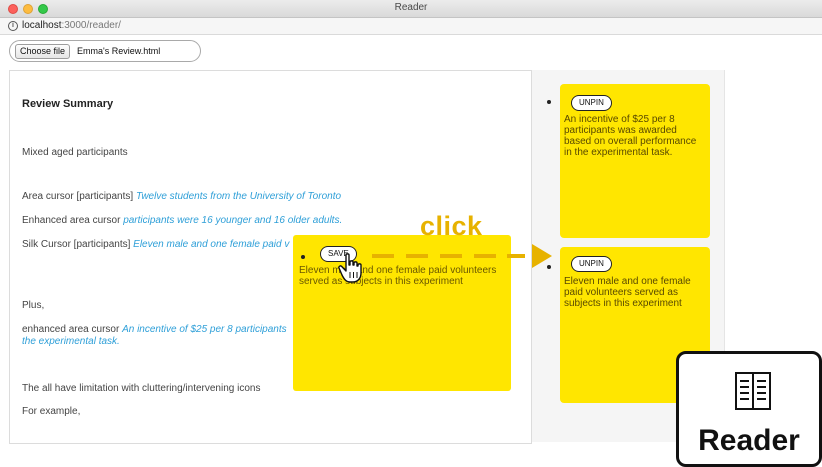 The width and height of the screenshot is (822, 467). I want to click on info-icon: i, so click(13, 26).